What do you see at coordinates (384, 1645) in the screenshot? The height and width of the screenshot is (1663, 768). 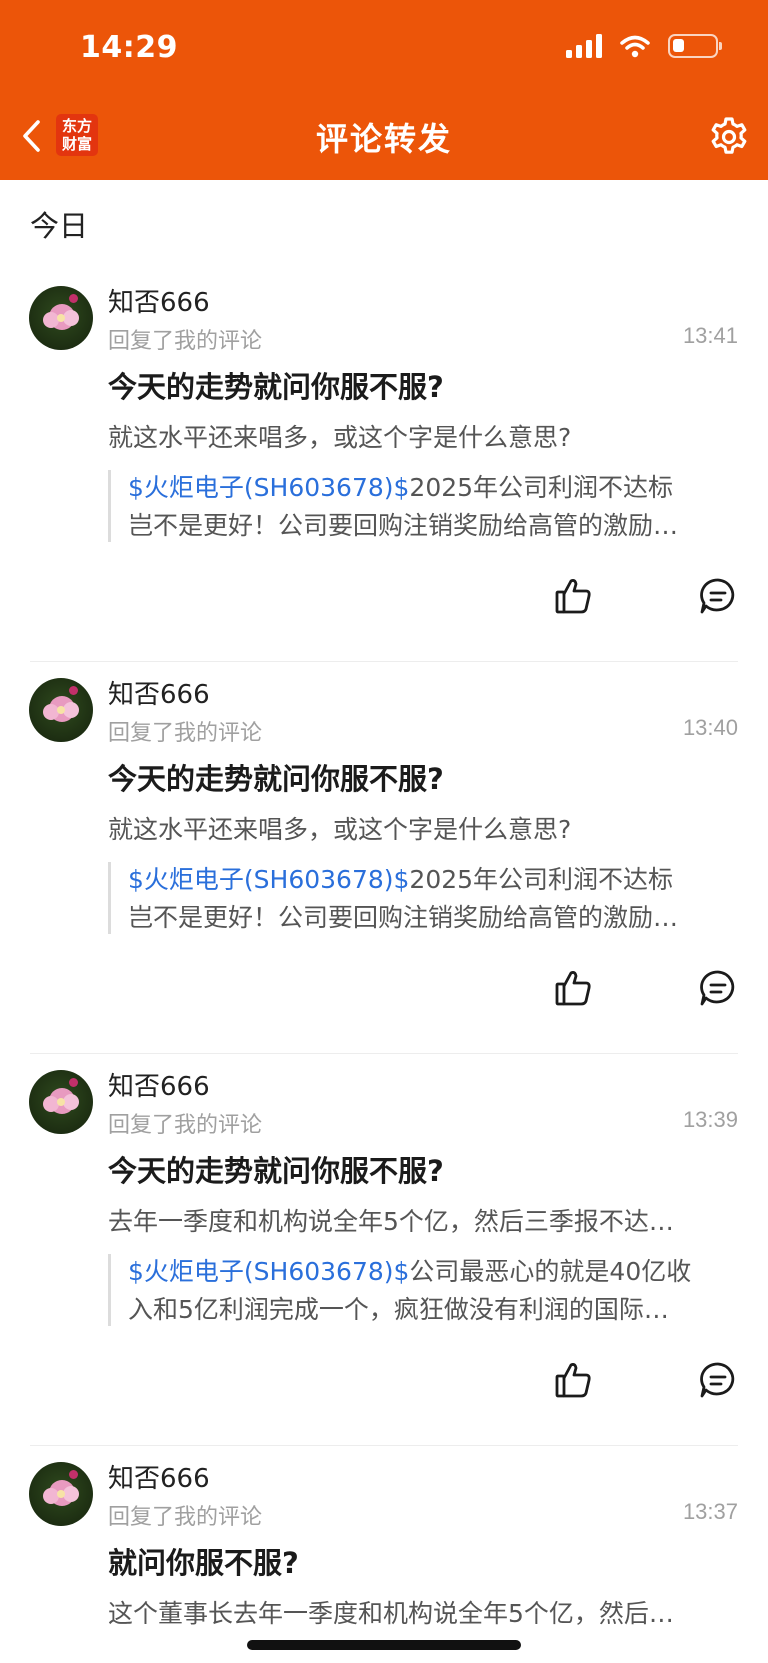 I see `home-indicator` at bounding box center [384, 1645].